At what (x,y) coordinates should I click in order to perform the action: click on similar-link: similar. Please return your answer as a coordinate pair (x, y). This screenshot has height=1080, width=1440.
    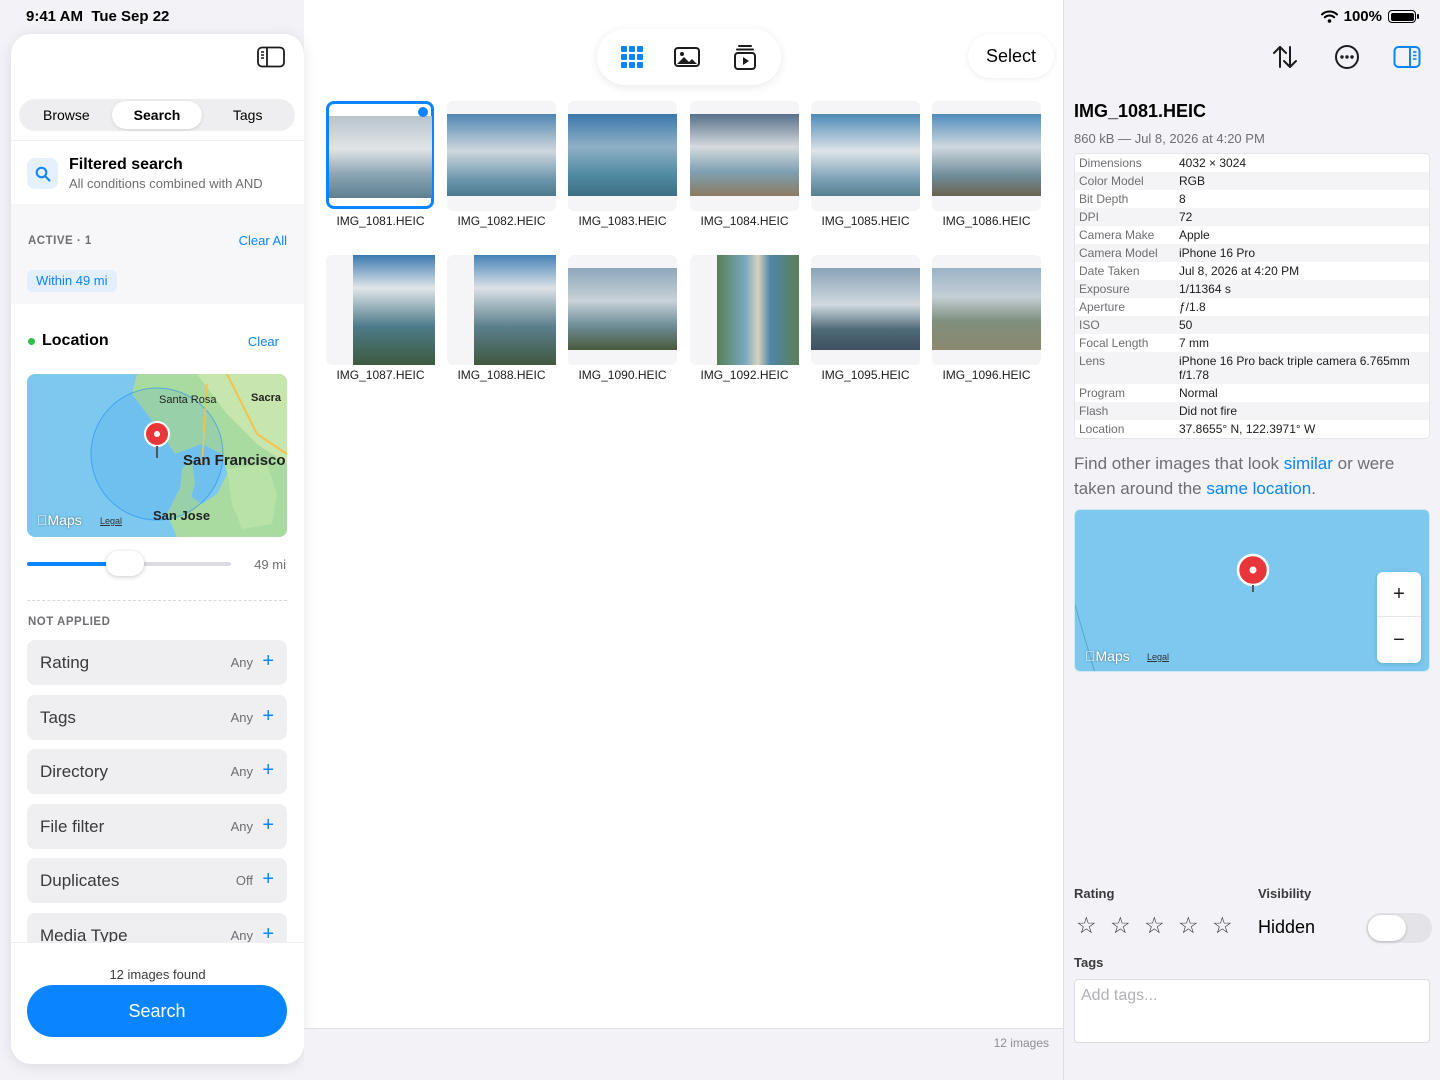
    Looking at the image, I should click on (1308, 463).